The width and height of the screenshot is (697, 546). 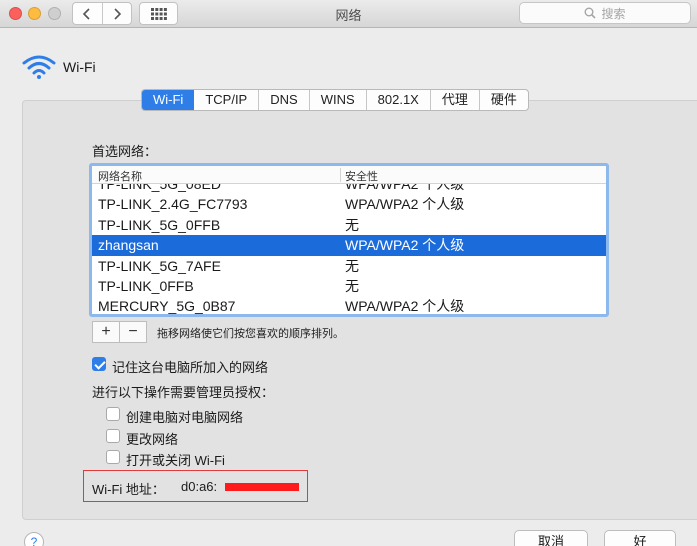 What do you see at coordinates (128, 245) in the screenshot?
I see `network-name: zhangsan` at bounding box center [128, 245].